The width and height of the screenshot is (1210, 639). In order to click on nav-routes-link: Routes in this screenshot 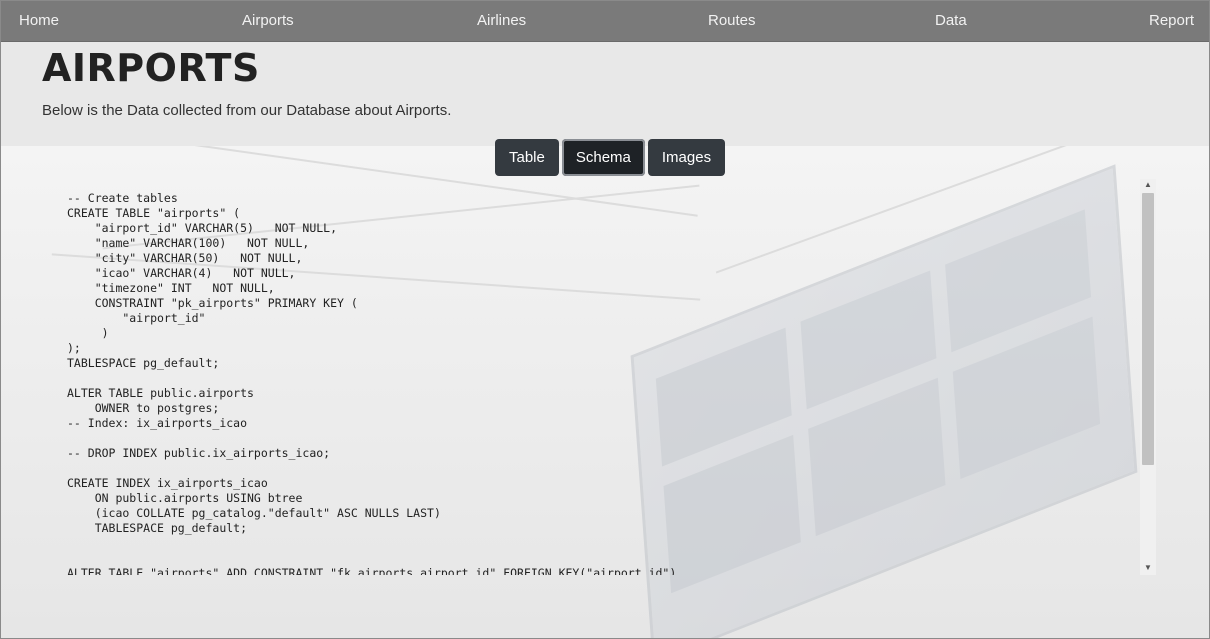, I will do `click(732, 20)`.